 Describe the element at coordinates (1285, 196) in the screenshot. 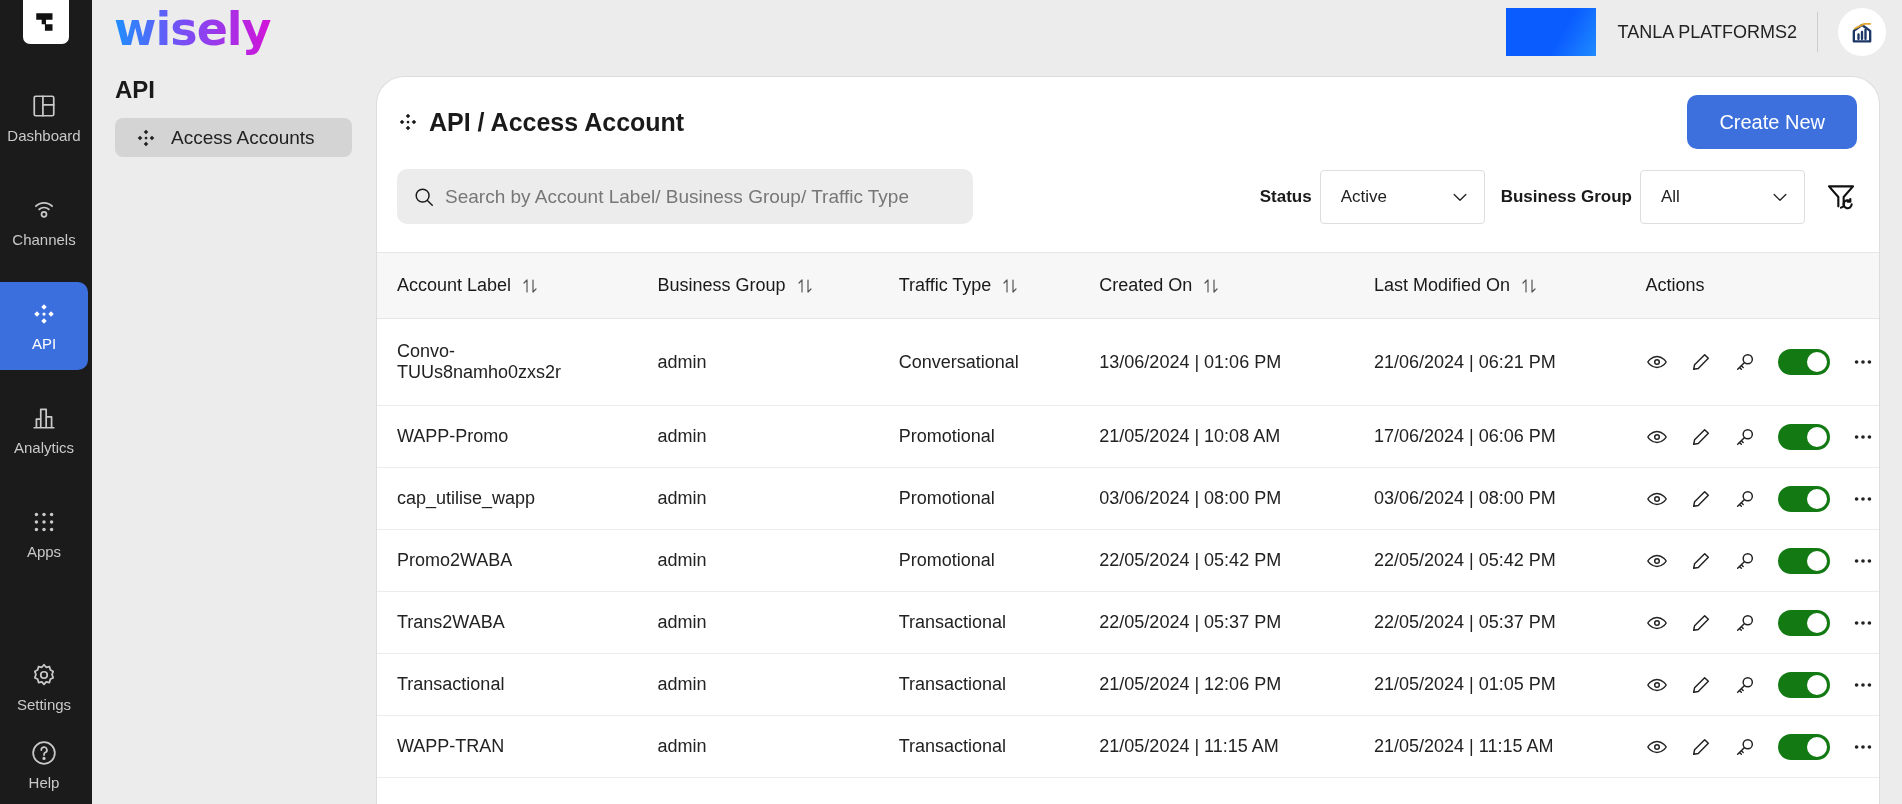

I see `filter-label: Status` at that location.